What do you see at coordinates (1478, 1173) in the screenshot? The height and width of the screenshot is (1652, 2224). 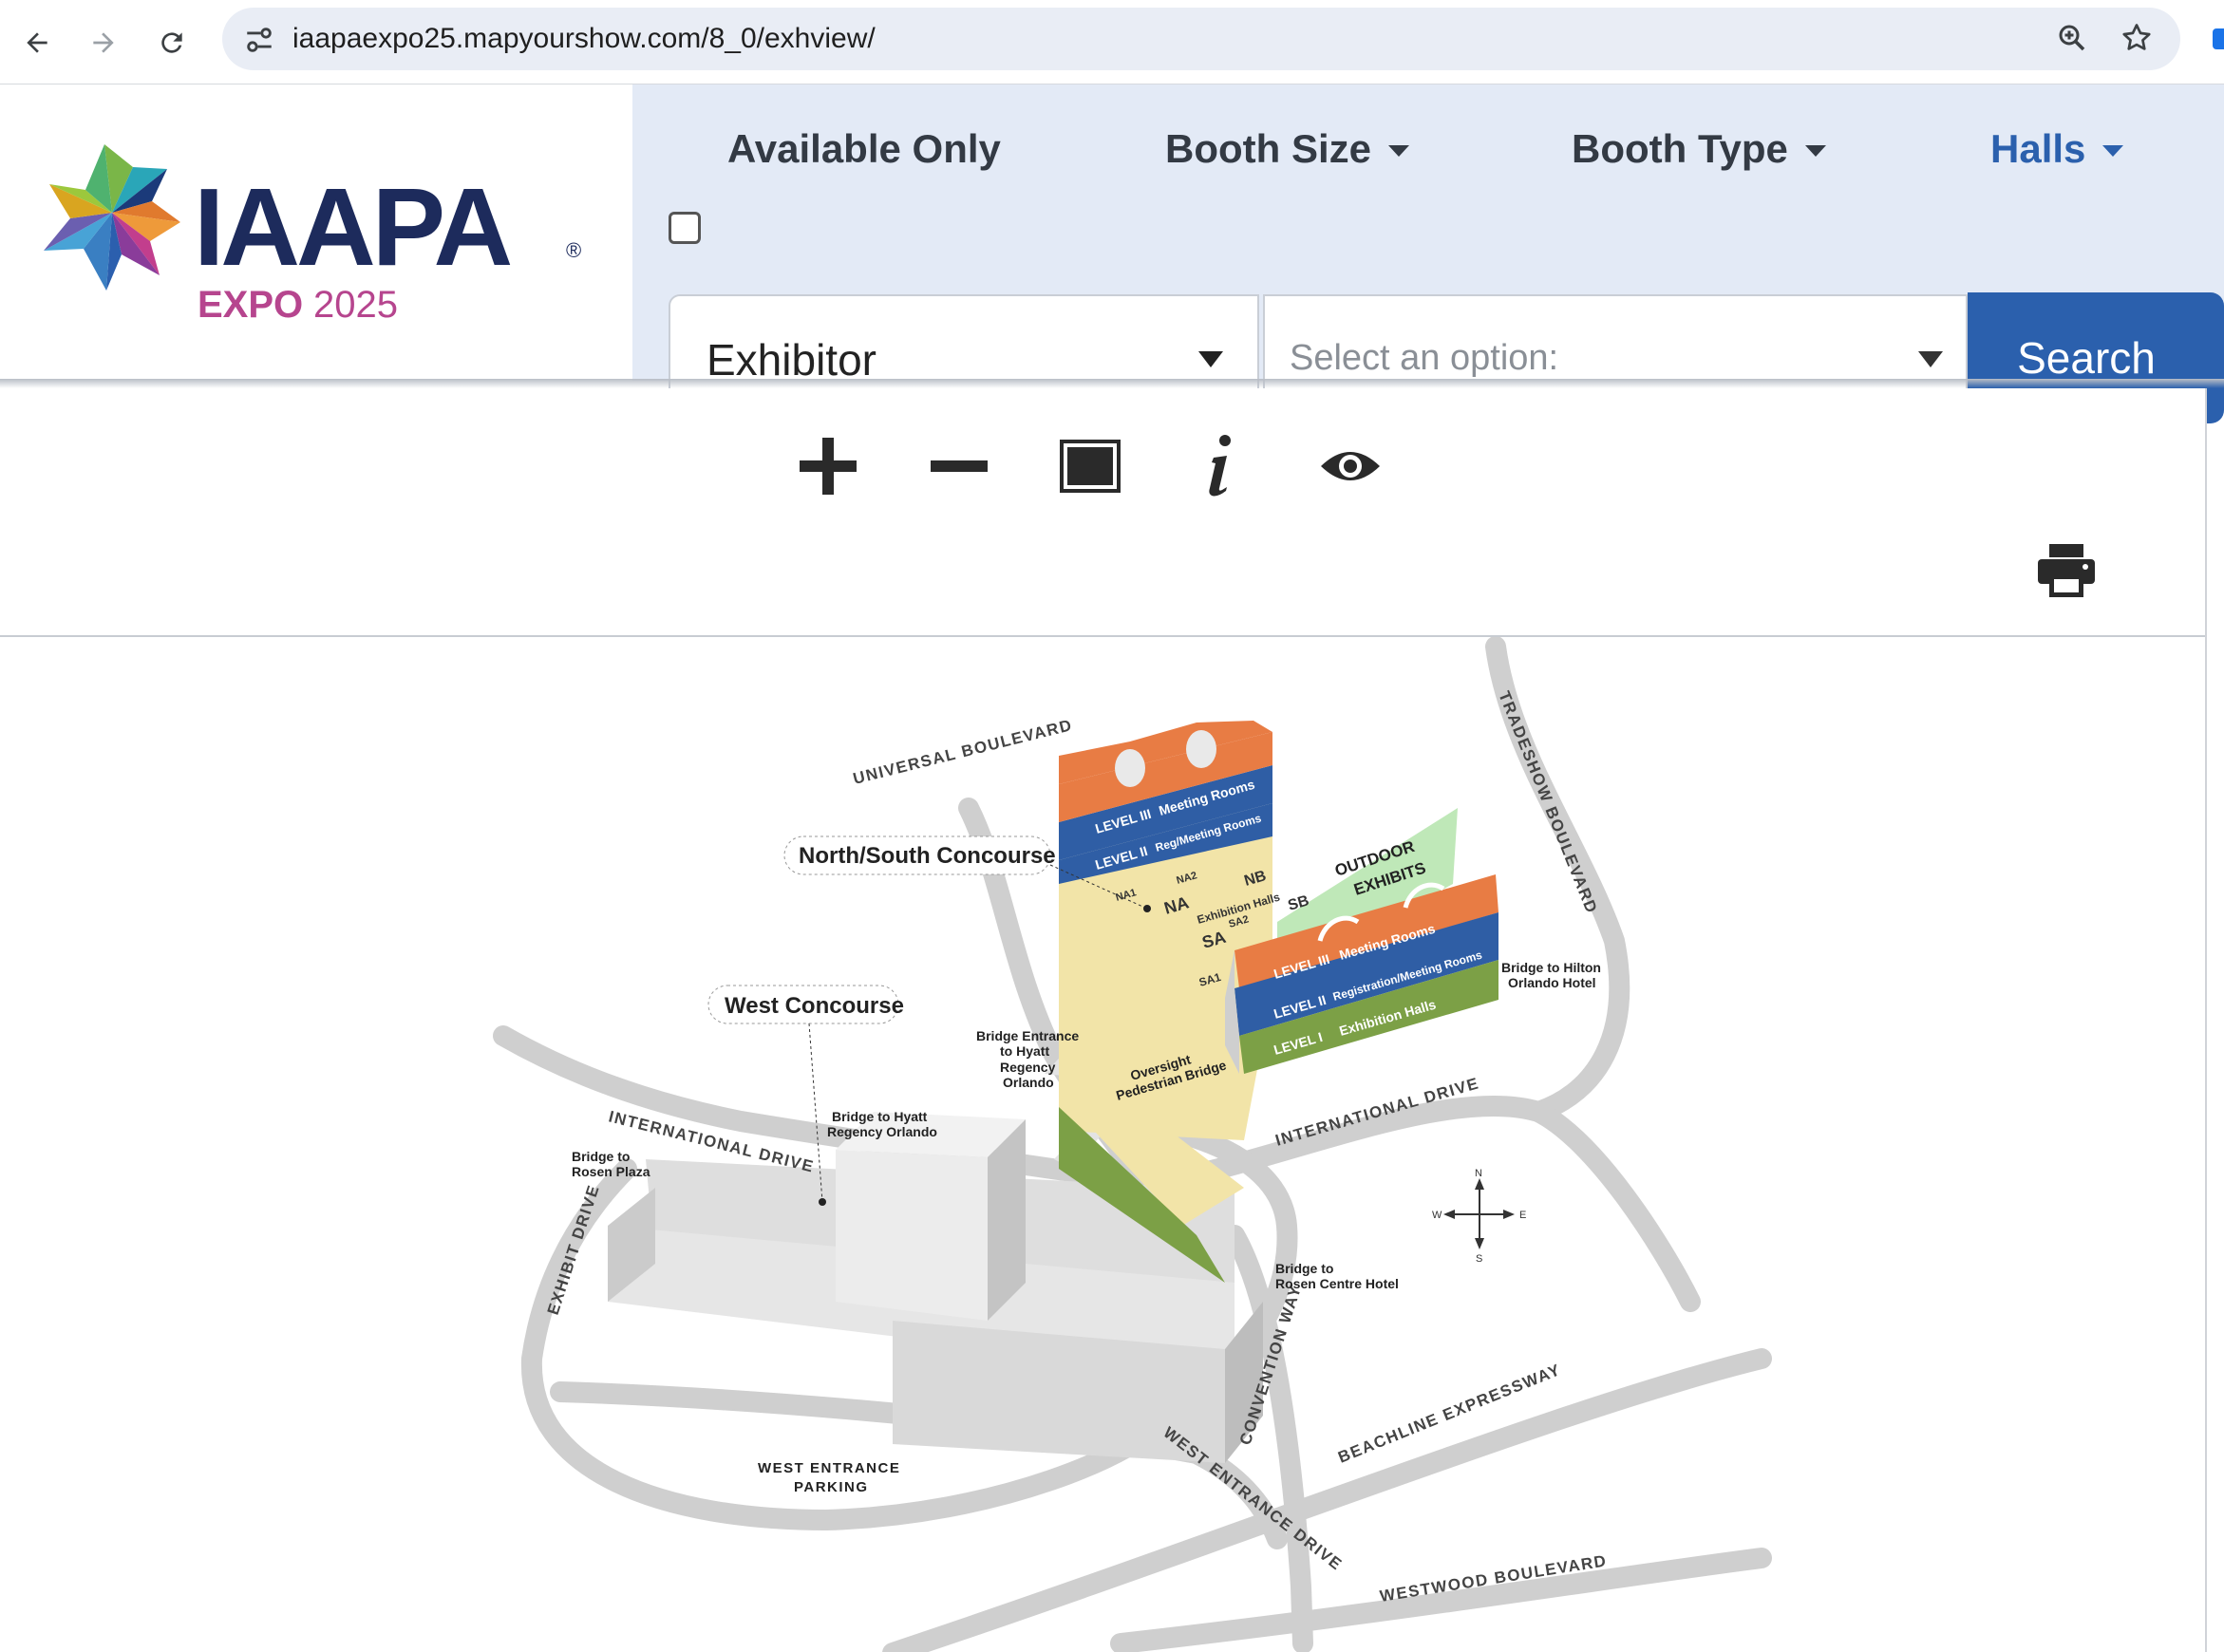 I see `compass-n: N` at bounding box center [1478, 1173].